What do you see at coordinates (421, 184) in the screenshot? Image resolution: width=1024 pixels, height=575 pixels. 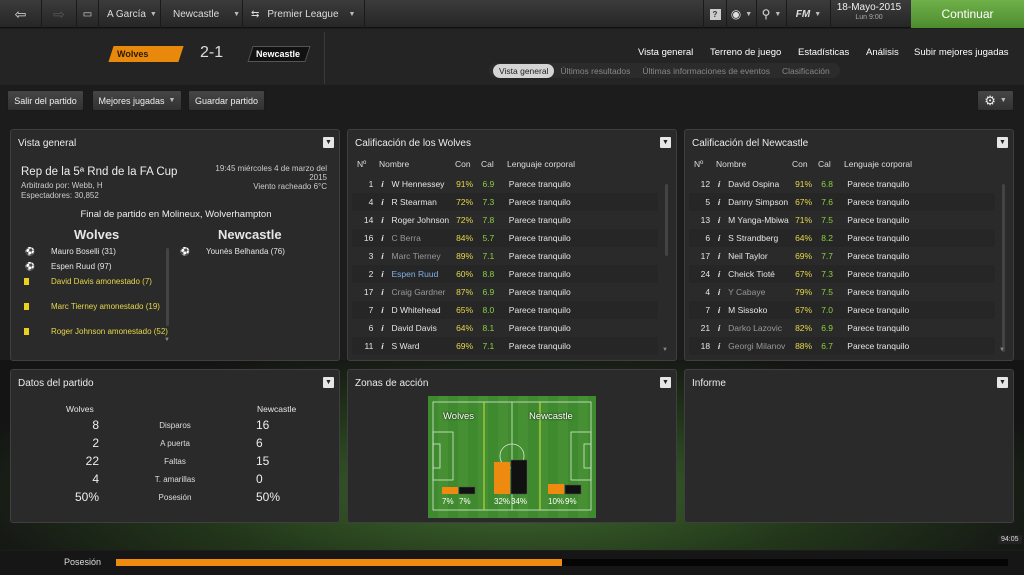 I see `player-name: W Hennessey` at bounding box center [421, 184].